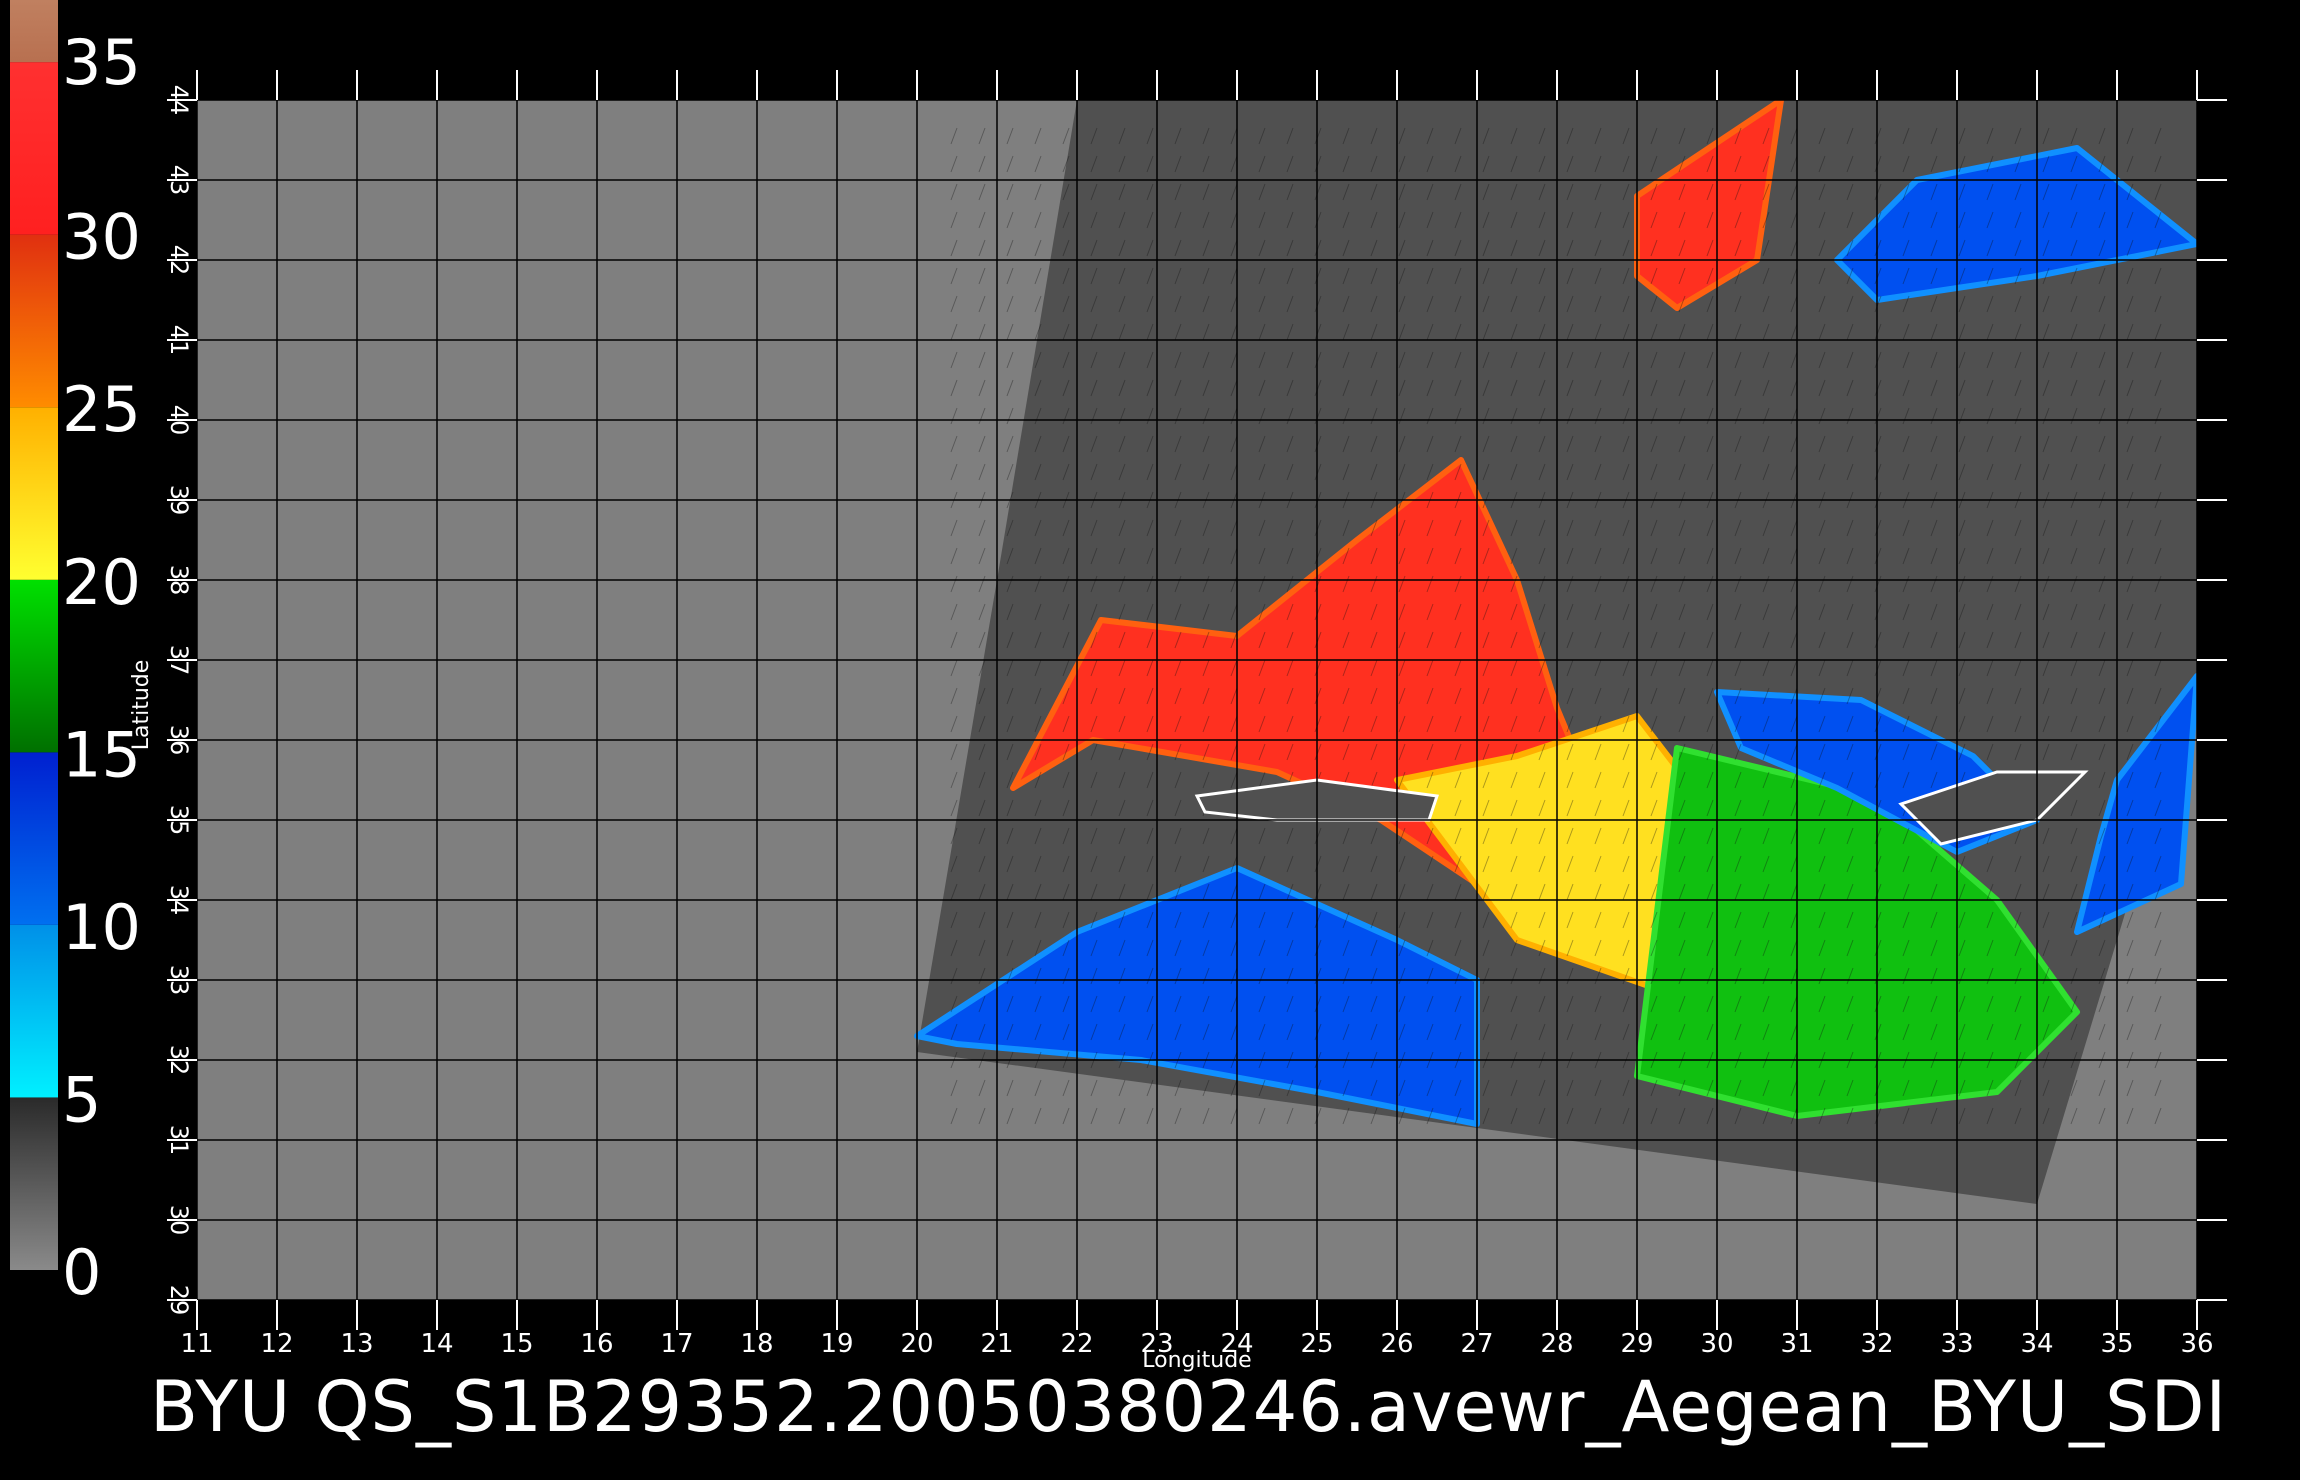  I want to click on colorbar-label: 25, so click(101, 409).